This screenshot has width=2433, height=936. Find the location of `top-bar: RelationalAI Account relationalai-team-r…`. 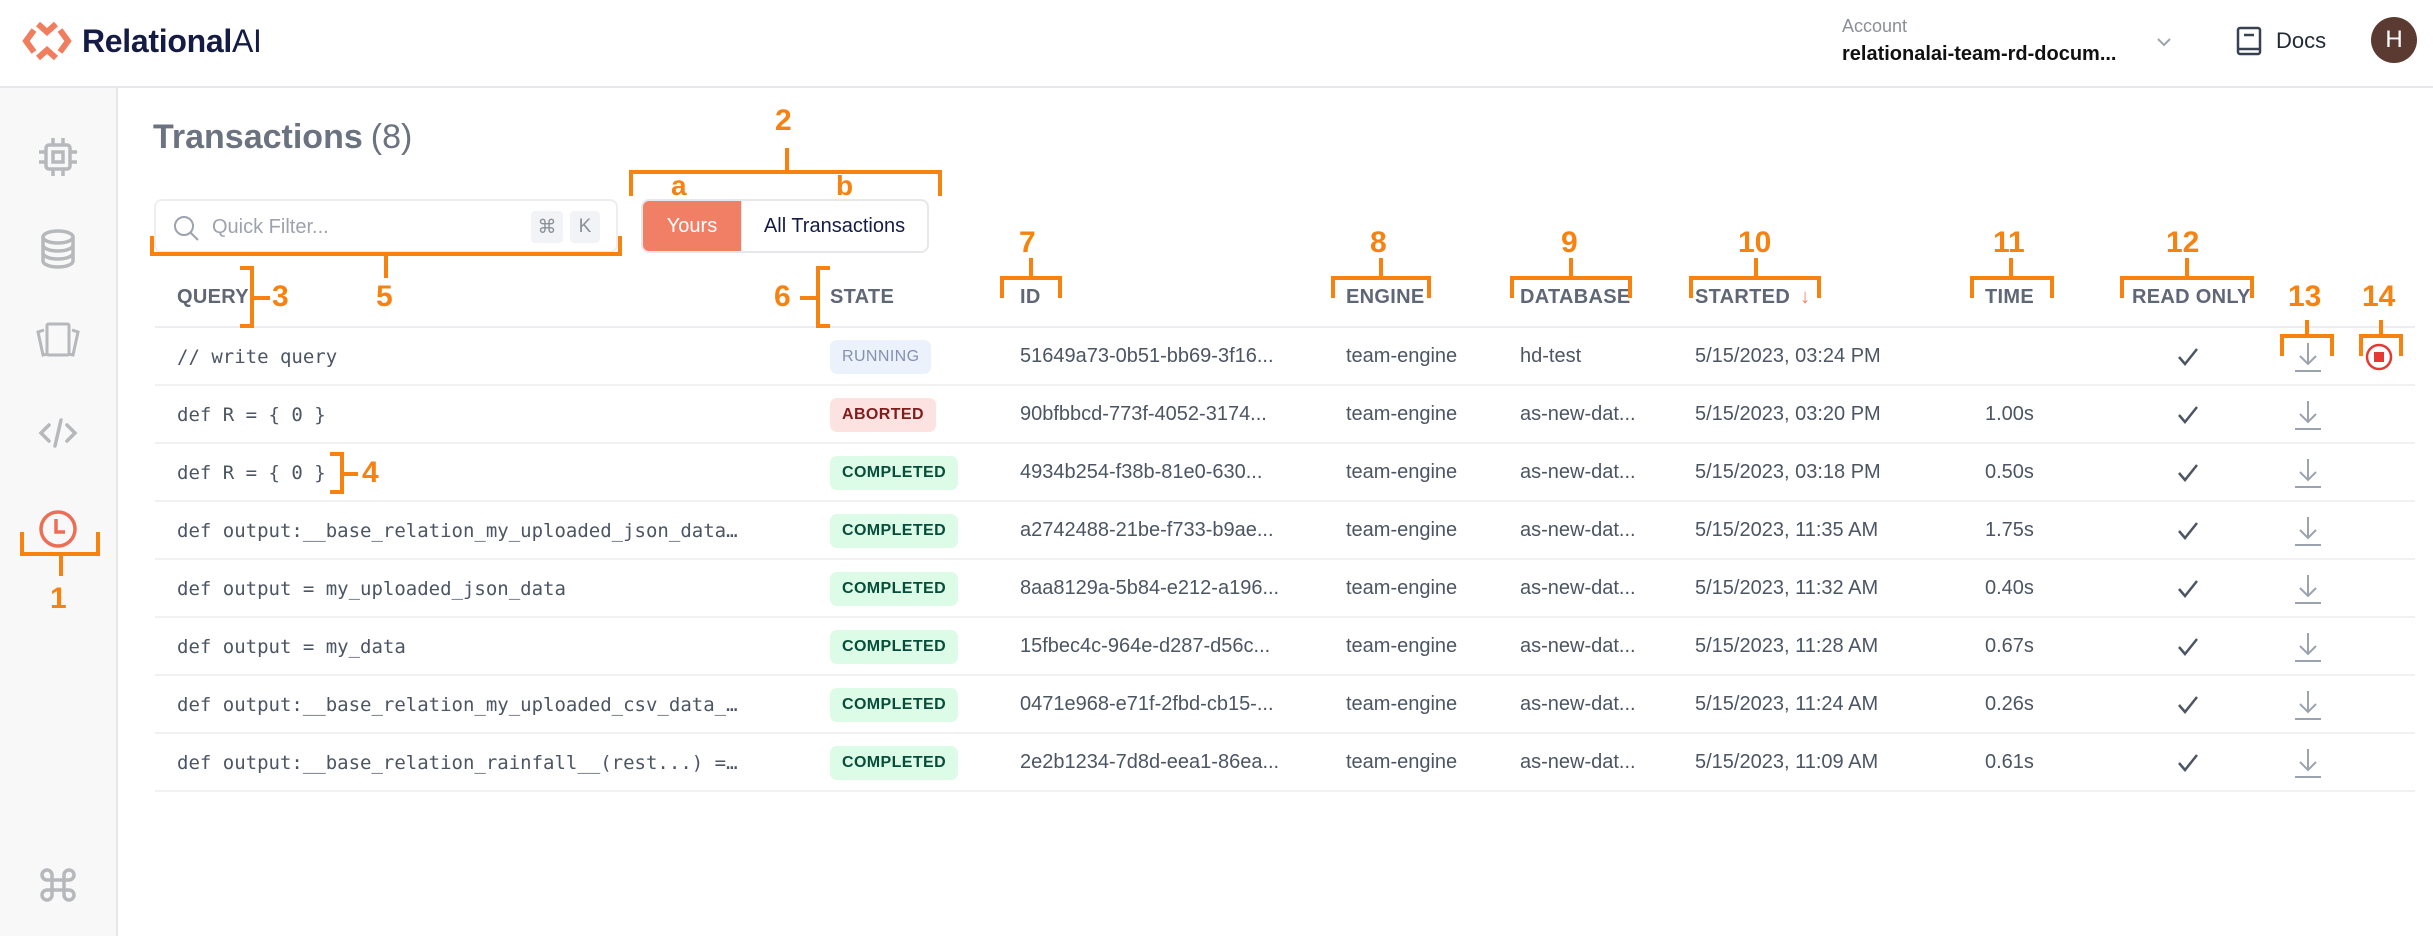

top-bar: RelationalAI Account relationalai-team-r… is located at coordinates (1216, 44).